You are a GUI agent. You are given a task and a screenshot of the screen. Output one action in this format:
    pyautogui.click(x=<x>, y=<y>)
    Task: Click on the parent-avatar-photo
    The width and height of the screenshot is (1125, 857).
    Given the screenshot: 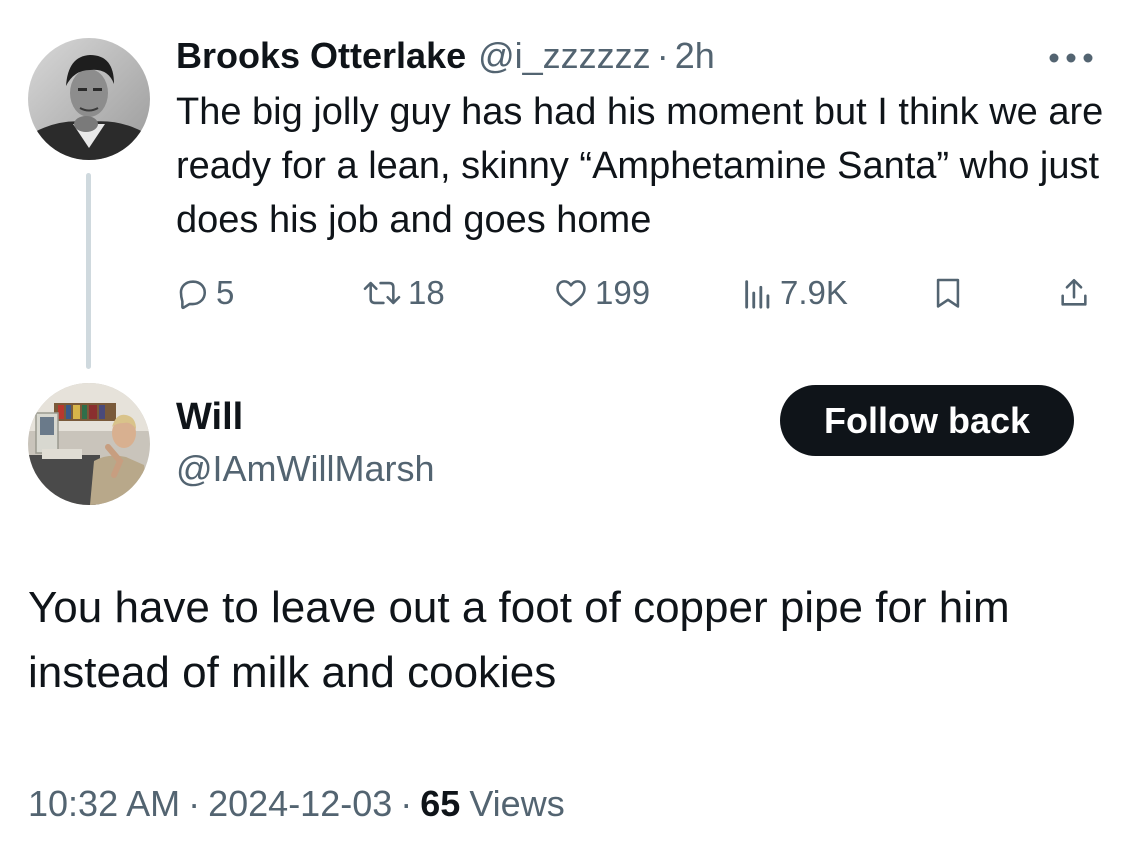 What is the action you would take?
    pyautogui.click(x=89, y=99)
    